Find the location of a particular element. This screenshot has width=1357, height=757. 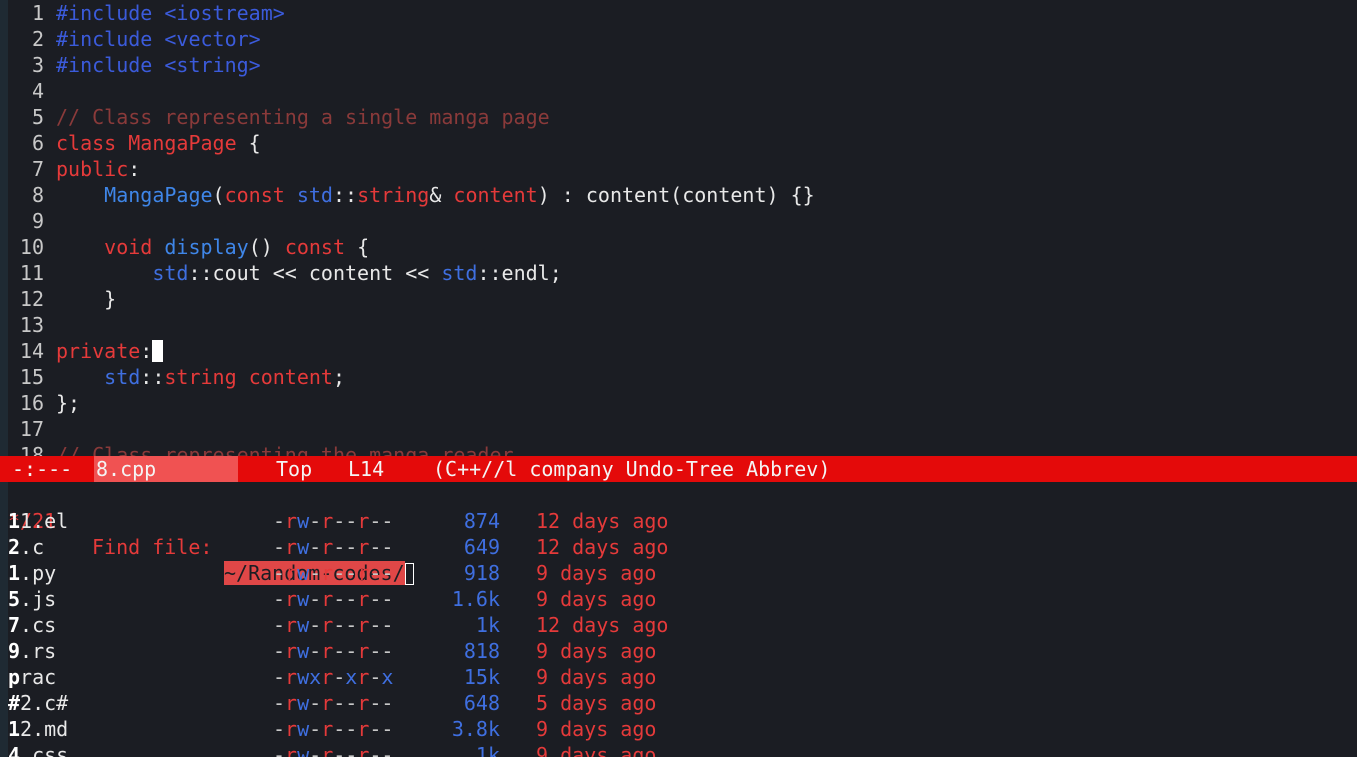

file-size: 918 is located at coordinates (481, 573).